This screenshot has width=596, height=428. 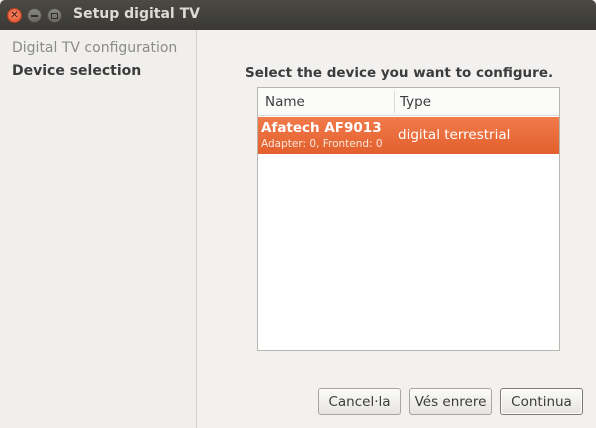 What do you see at coordinates (54, 15) in the screenshot?
I see `maximize-icon` at bounding box center [54, 15].